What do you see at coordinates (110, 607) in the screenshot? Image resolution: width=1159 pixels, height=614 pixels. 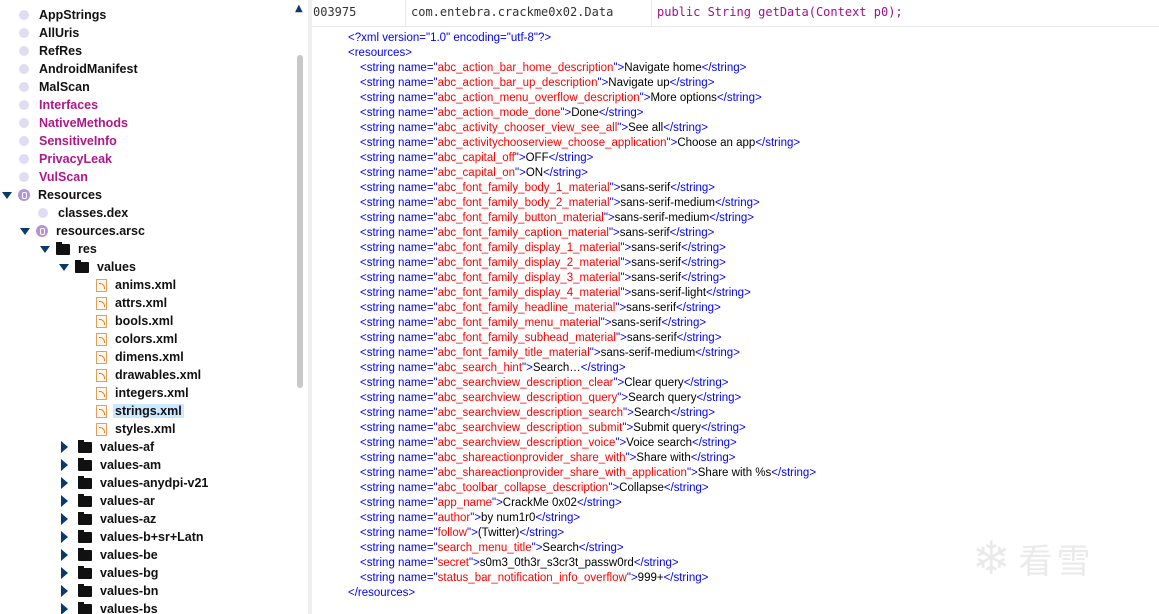 I see `tree-item: values-bs` at bounding box center [110, 607].